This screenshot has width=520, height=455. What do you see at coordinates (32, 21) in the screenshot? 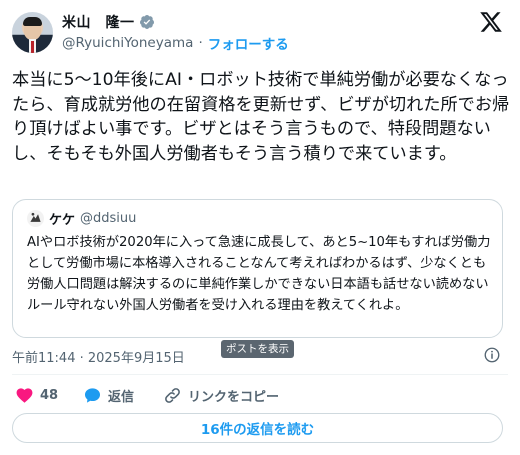
I see `avatar-hair` at bounding box center [32, 21].